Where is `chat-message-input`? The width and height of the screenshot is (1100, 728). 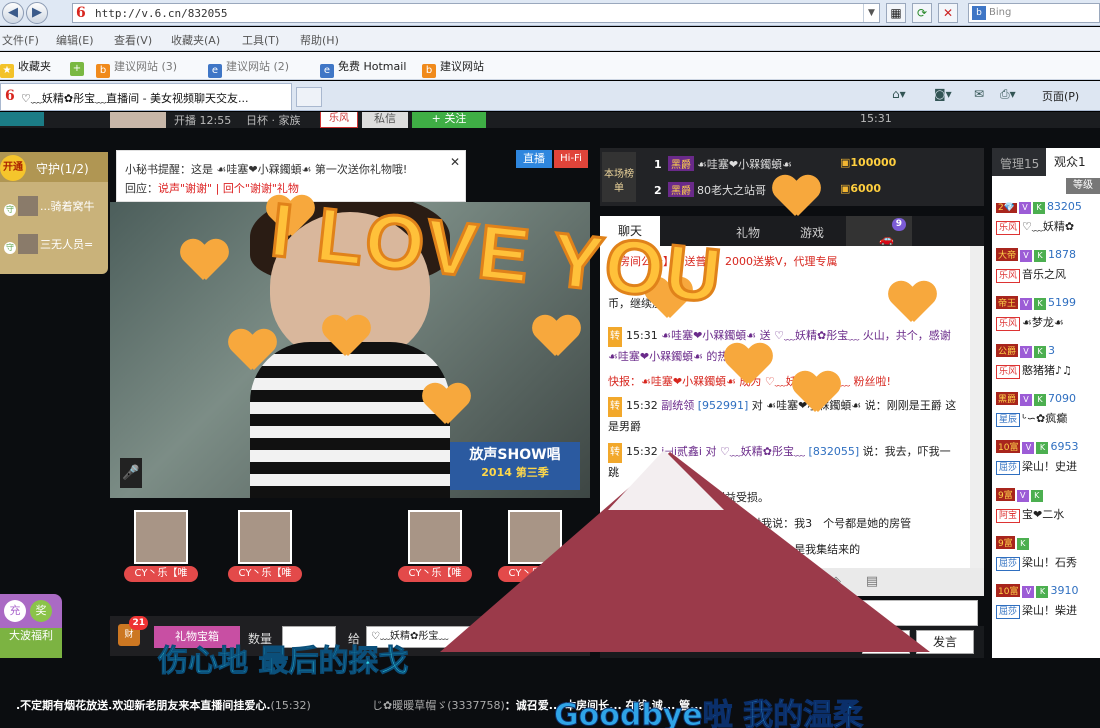 chat-message-input is located at coordinates (791, 613).